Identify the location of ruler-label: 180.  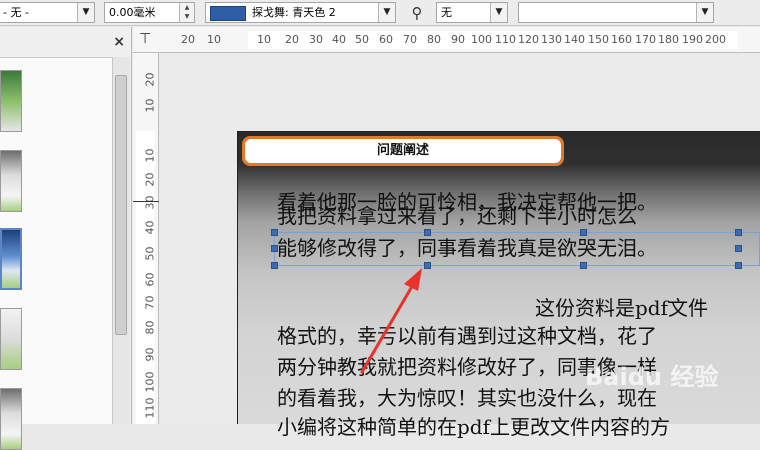
(668, 39).